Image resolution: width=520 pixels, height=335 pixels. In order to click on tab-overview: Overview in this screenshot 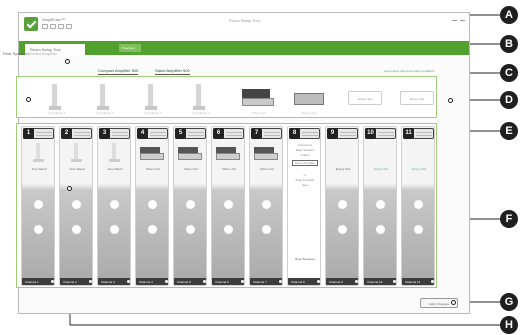, I will do `click(130, 48)`.